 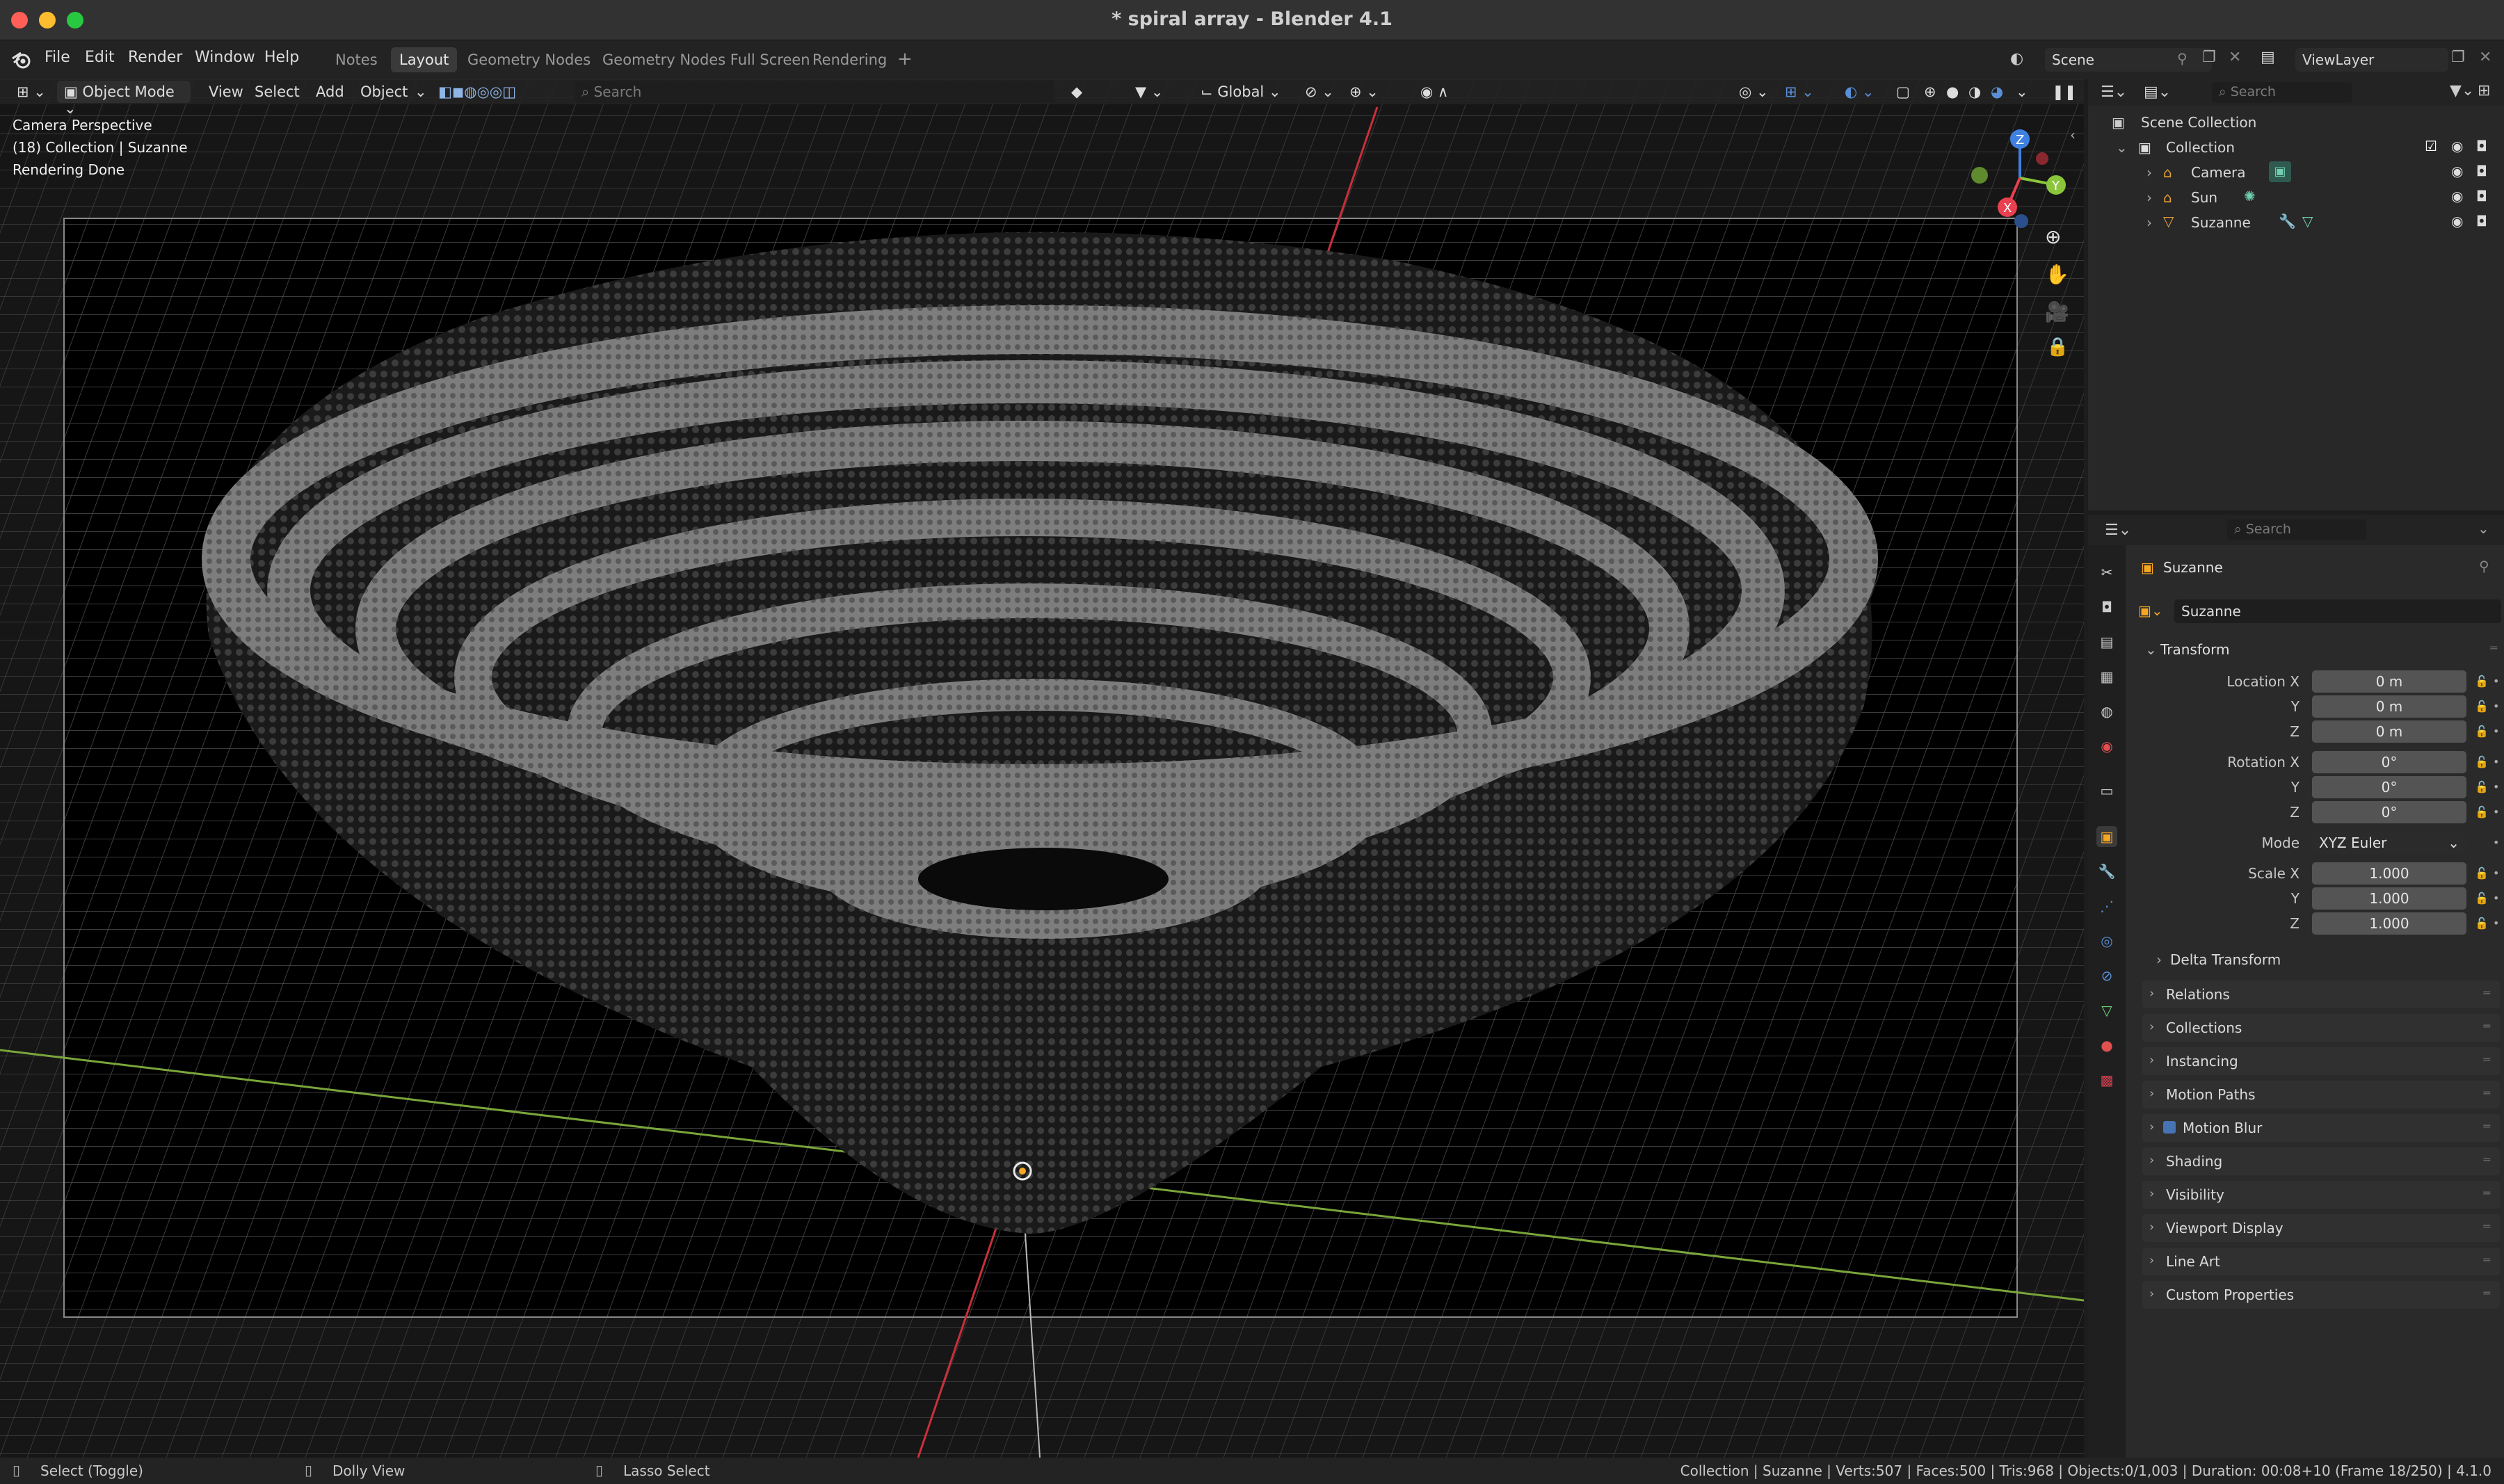 What do you see at coordinates (2107, 871) in the screenshot?
I see `tab-modifiers-icon: 🔧` at bounding box center [2107, 871].